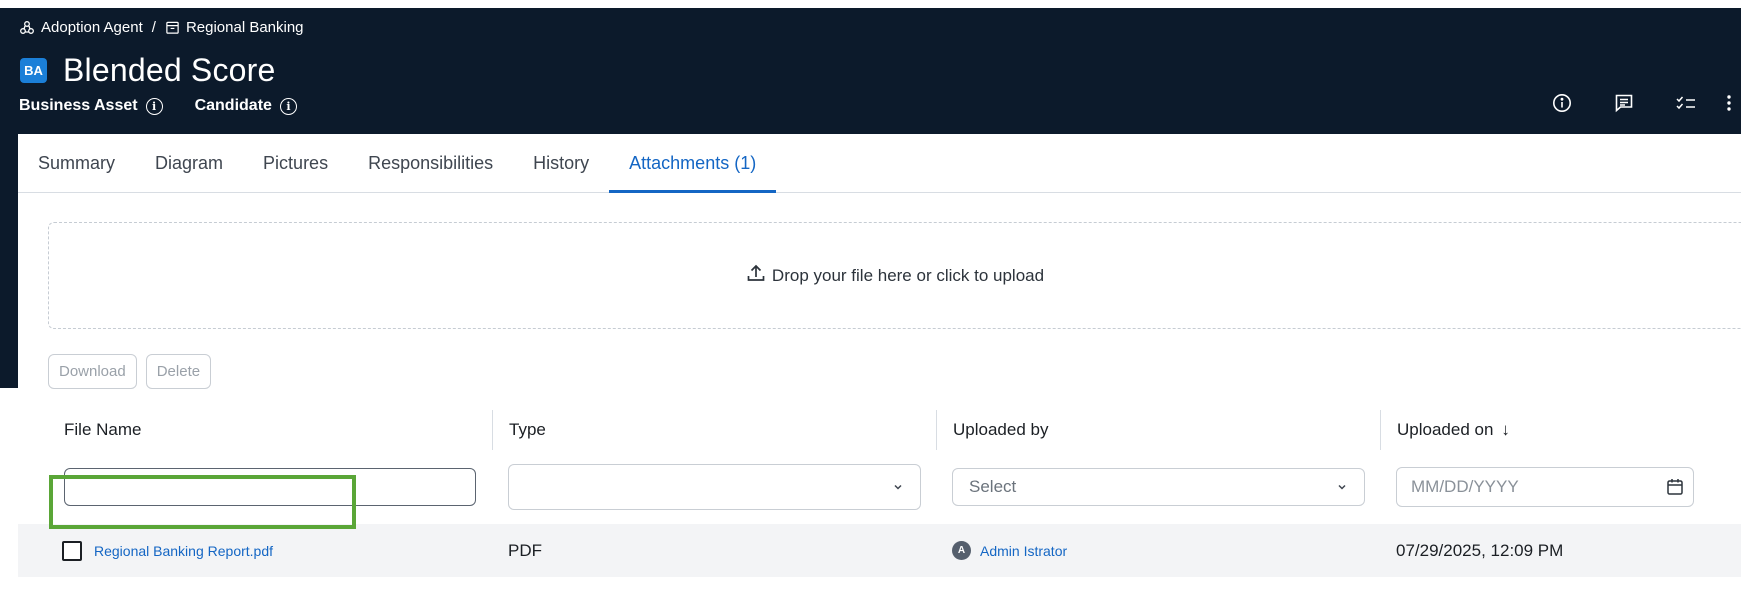  I want to click on asset-type-label: Business Asset, so click(78, 105).